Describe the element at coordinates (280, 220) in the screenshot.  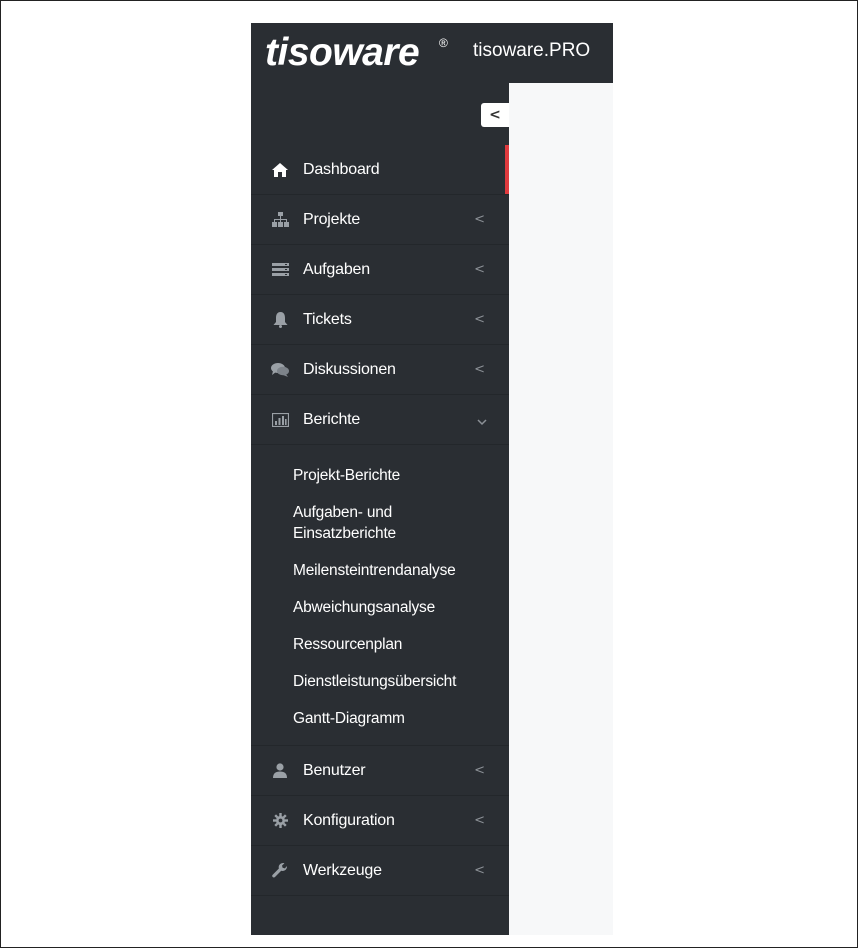
I see `sitemap-icon` at that location.